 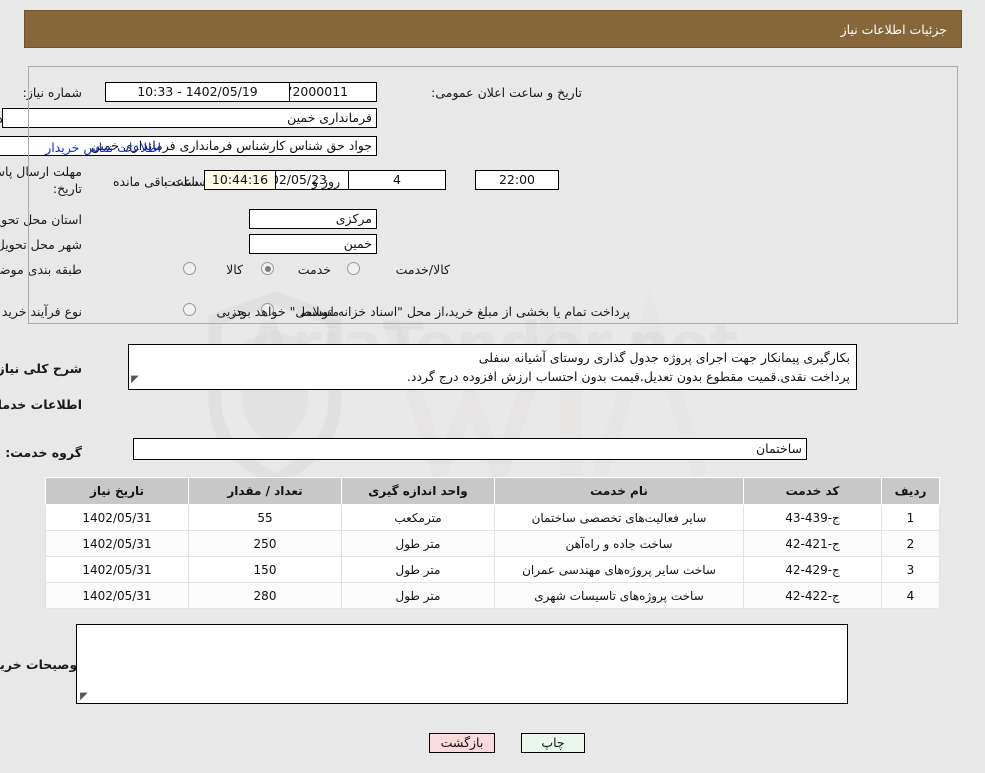 What do you see at coordinates (619, 569) in the screenshot?
I see `cell-name: ساخت سایر پروژه‌های مهندسی عمران` at bounding box center [619, 569].